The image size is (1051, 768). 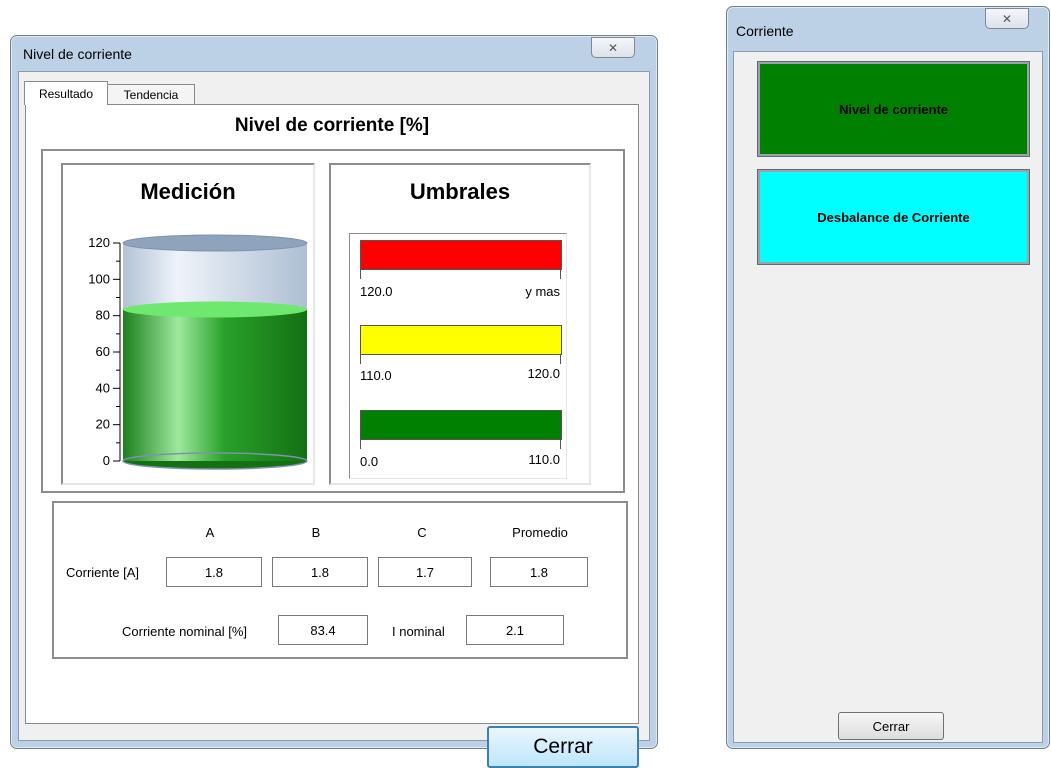 I want to click on medicion-box: Medición 120 100 80 60 40 20 0, so click(x=188, y=324).